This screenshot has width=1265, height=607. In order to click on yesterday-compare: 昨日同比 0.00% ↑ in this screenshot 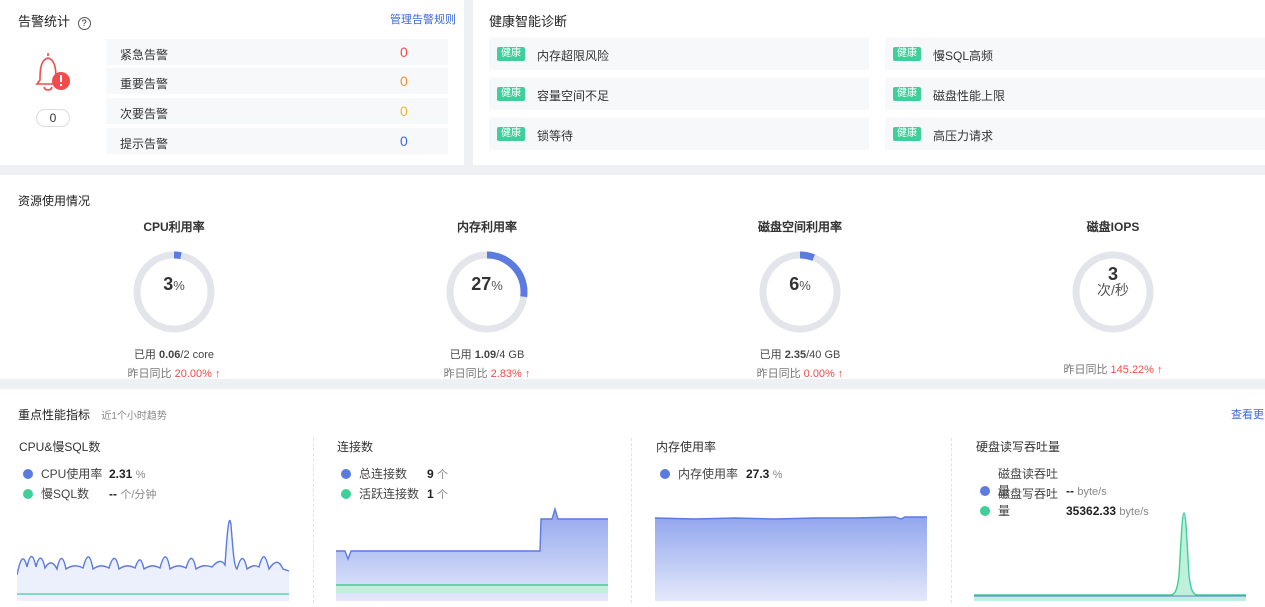, I will do `click(800, 374)`.